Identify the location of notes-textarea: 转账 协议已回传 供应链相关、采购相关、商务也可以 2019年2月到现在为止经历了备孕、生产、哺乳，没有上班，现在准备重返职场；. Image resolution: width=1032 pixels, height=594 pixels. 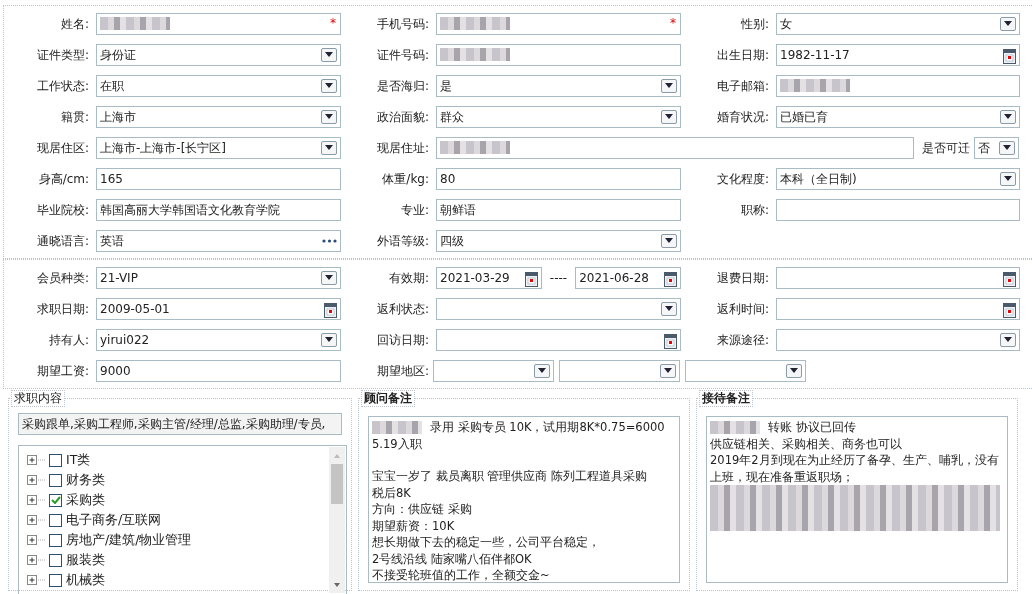
(857, 499).